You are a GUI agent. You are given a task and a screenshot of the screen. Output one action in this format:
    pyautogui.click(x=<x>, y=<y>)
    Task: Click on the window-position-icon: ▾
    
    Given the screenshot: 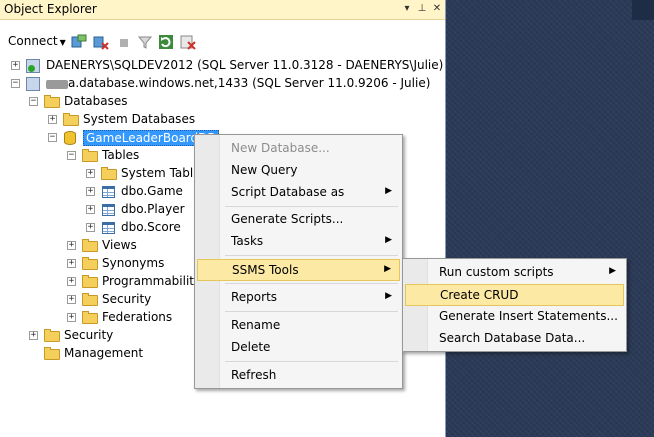 What is the action you would take?
    pyautogui.click(x=407, y=9)
    